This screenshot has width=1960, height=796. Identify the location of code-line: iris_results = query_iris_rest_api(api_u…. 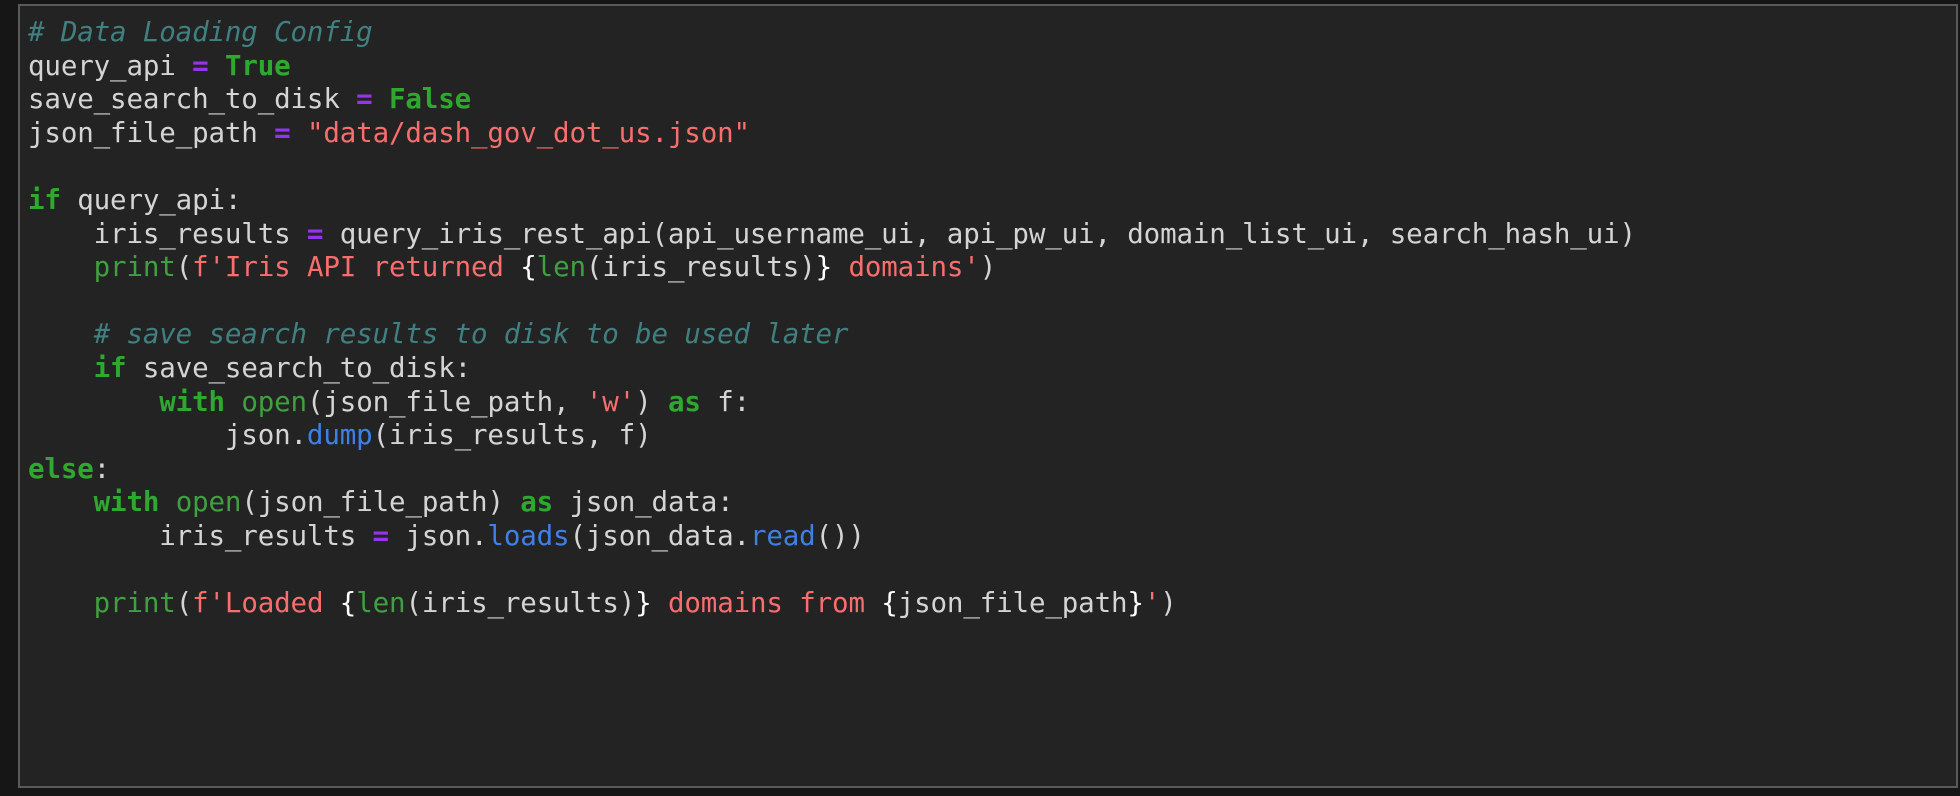
(832, 234).